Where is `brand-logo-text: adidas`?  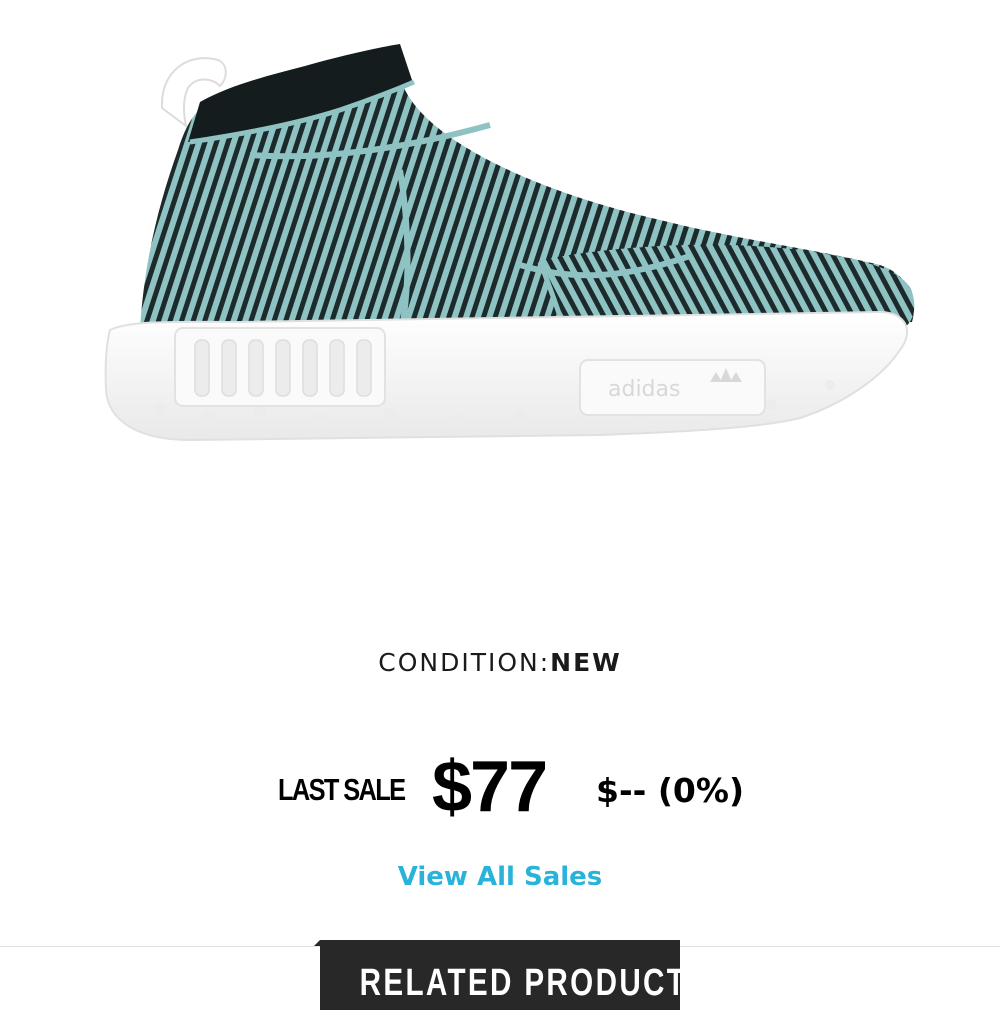
brand-logo-text: adidas is located at coordinates (644, 389).